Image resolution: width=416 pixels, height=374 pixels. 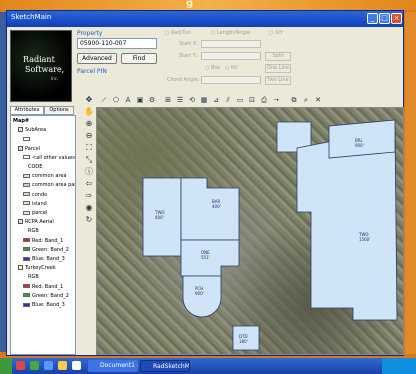 I want to click on fixed-zoom-icon: ⤡, so click(x=89, y=160).